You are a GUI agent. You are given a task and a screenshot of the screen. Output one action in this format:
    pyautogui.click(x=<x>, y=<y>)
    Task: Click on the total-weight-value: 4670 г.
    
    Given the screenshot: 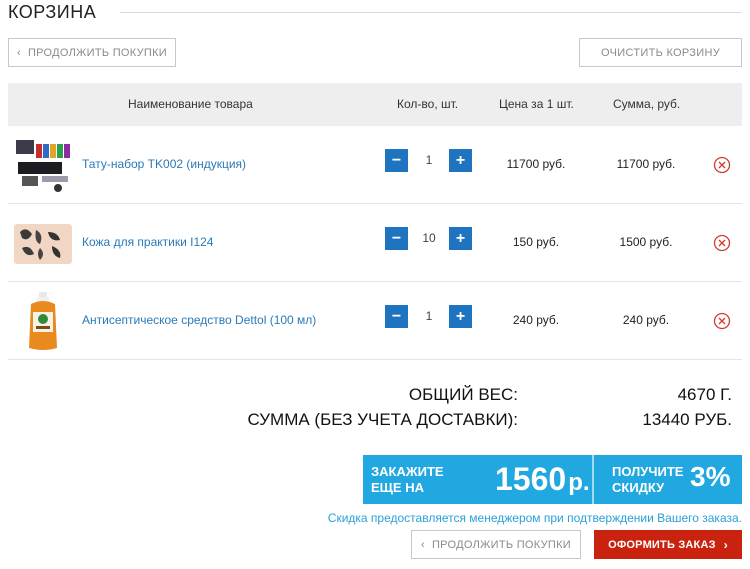 What is the action you would take?
    pyautogui.click(x=704, y=394)
    